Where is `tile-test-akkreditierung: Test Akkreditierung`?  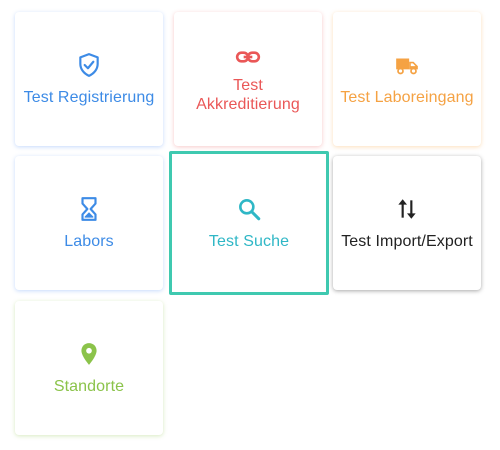 tile-test-akkreditierung: Test Akkreditierung is located at coordinates (248, 79).